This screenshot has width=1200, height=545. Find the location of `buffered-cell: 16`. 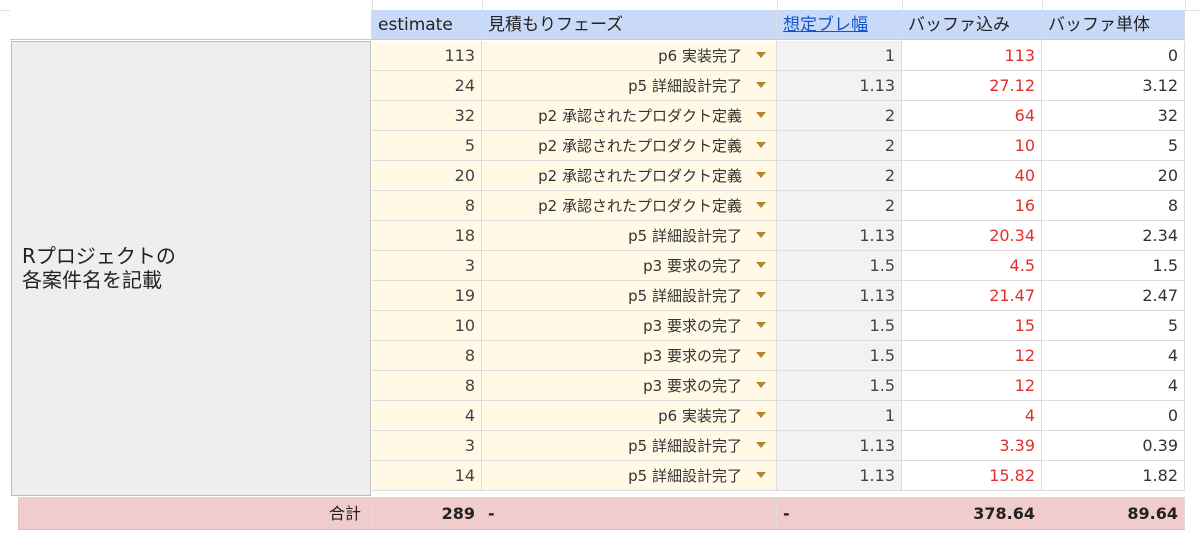

buffered-cell: 16 is located at coordinates (972, 206).